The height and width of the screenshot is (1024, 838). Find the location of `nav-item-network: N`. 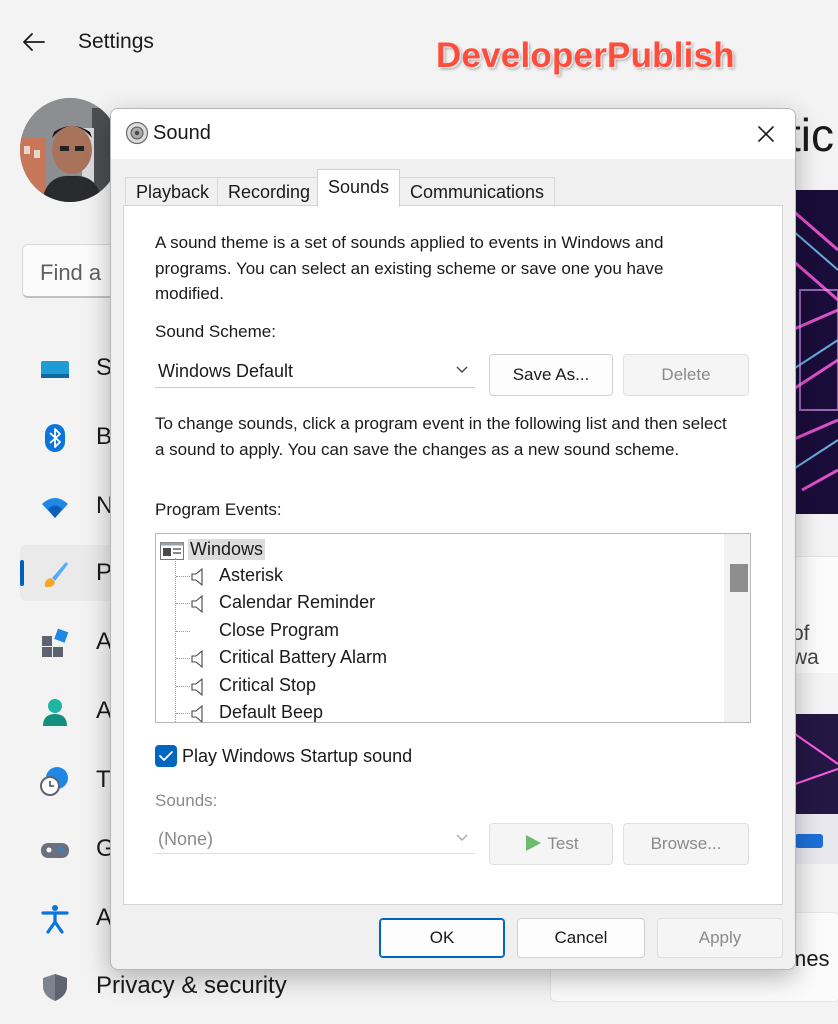

nav-item-network: N is located at coordinates (70, 506).